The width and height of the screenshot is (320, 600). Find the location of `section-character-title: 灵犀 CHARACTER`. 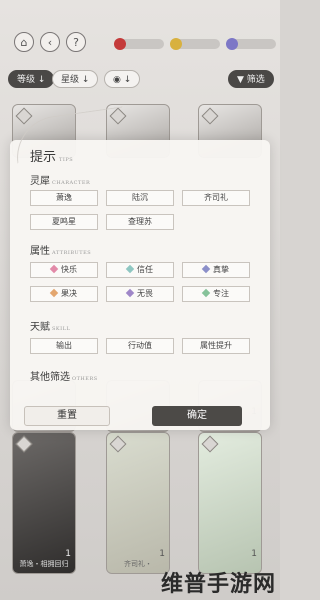

section-character-title: 灵犀 CHARACTER is located at coordinates (60, 179).